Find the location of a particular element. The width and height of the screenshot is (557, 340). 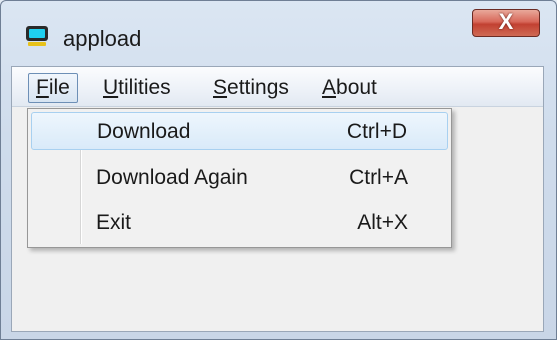

menu-item-exit: Exit Alt+X is located at coordinates (239, 223).